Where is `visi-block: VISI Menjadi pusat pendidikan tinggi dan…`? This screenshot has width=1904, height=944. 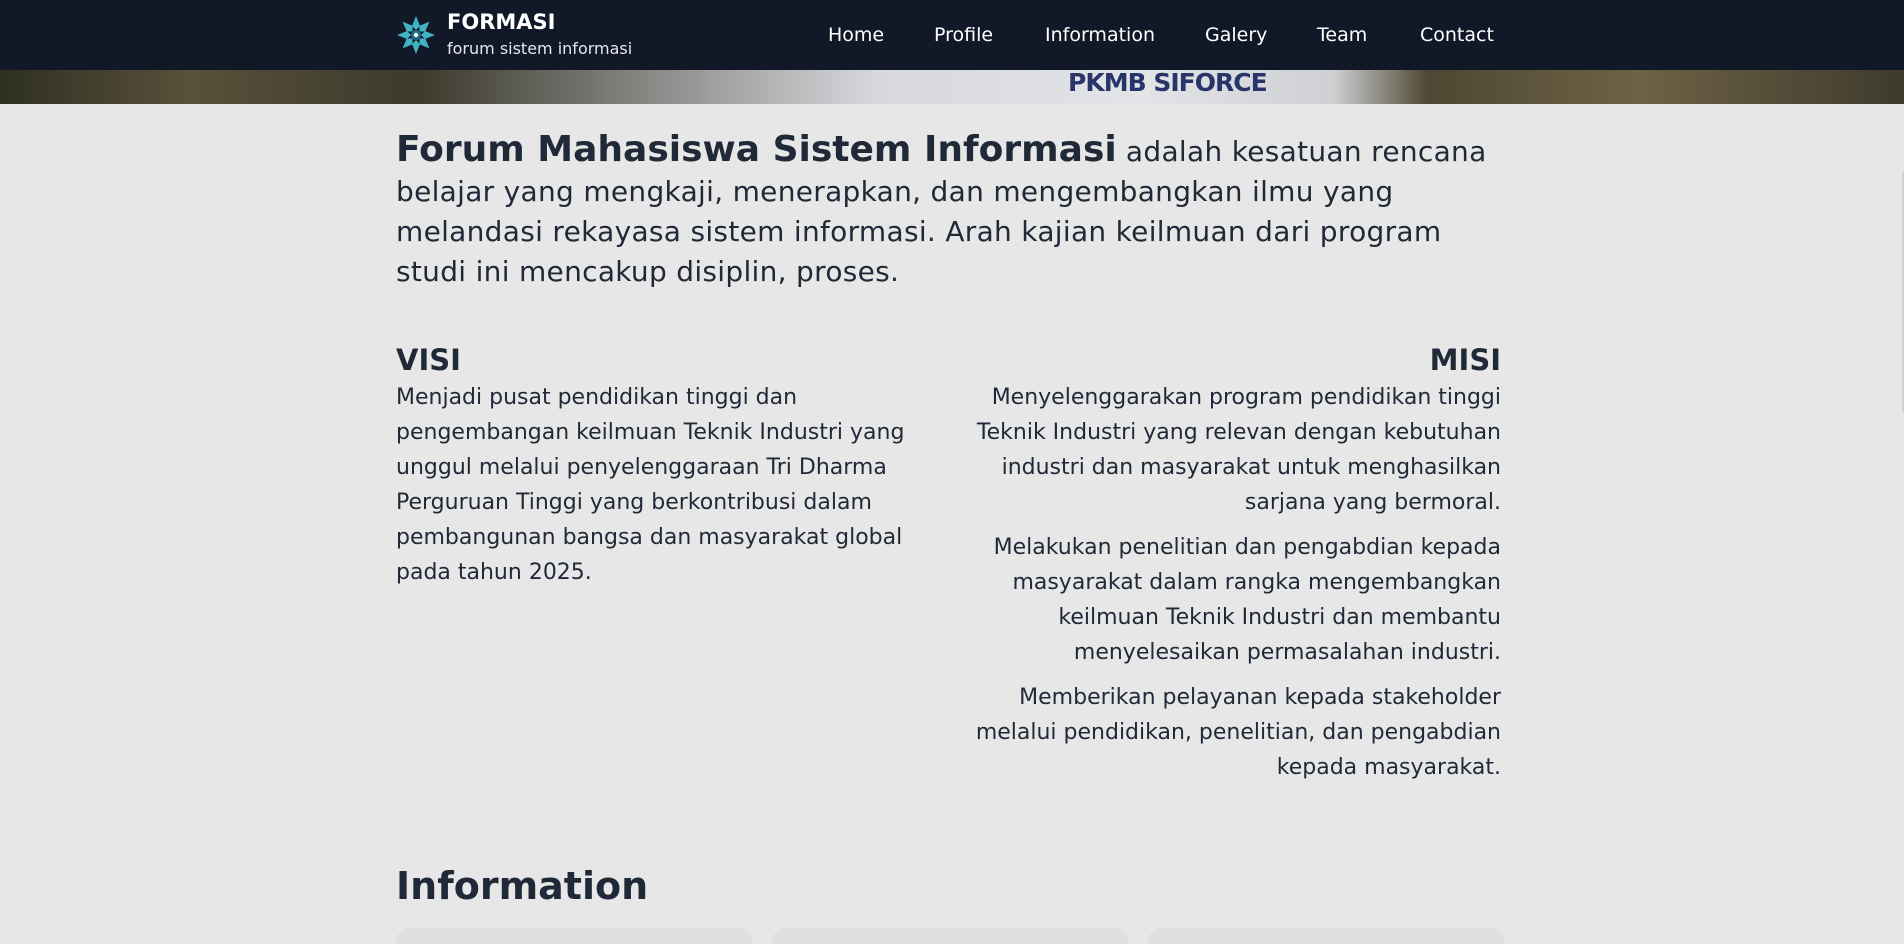
visi-block: VISI Menjadi pusat pendidikan tinggi dan… is located at coordinates (666, 465).